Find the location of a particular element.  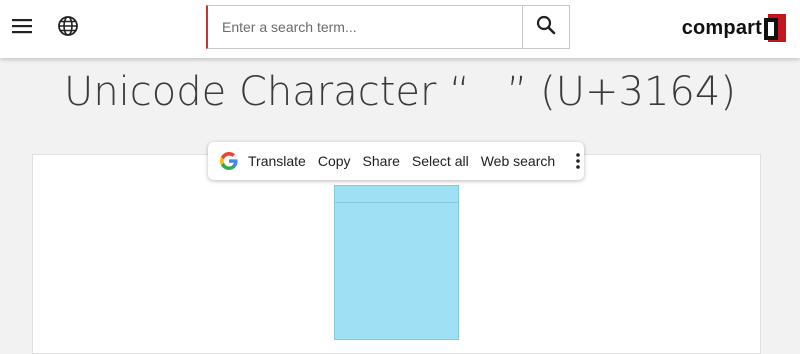

translate-action: Translate is located at coordinates (277, 161).